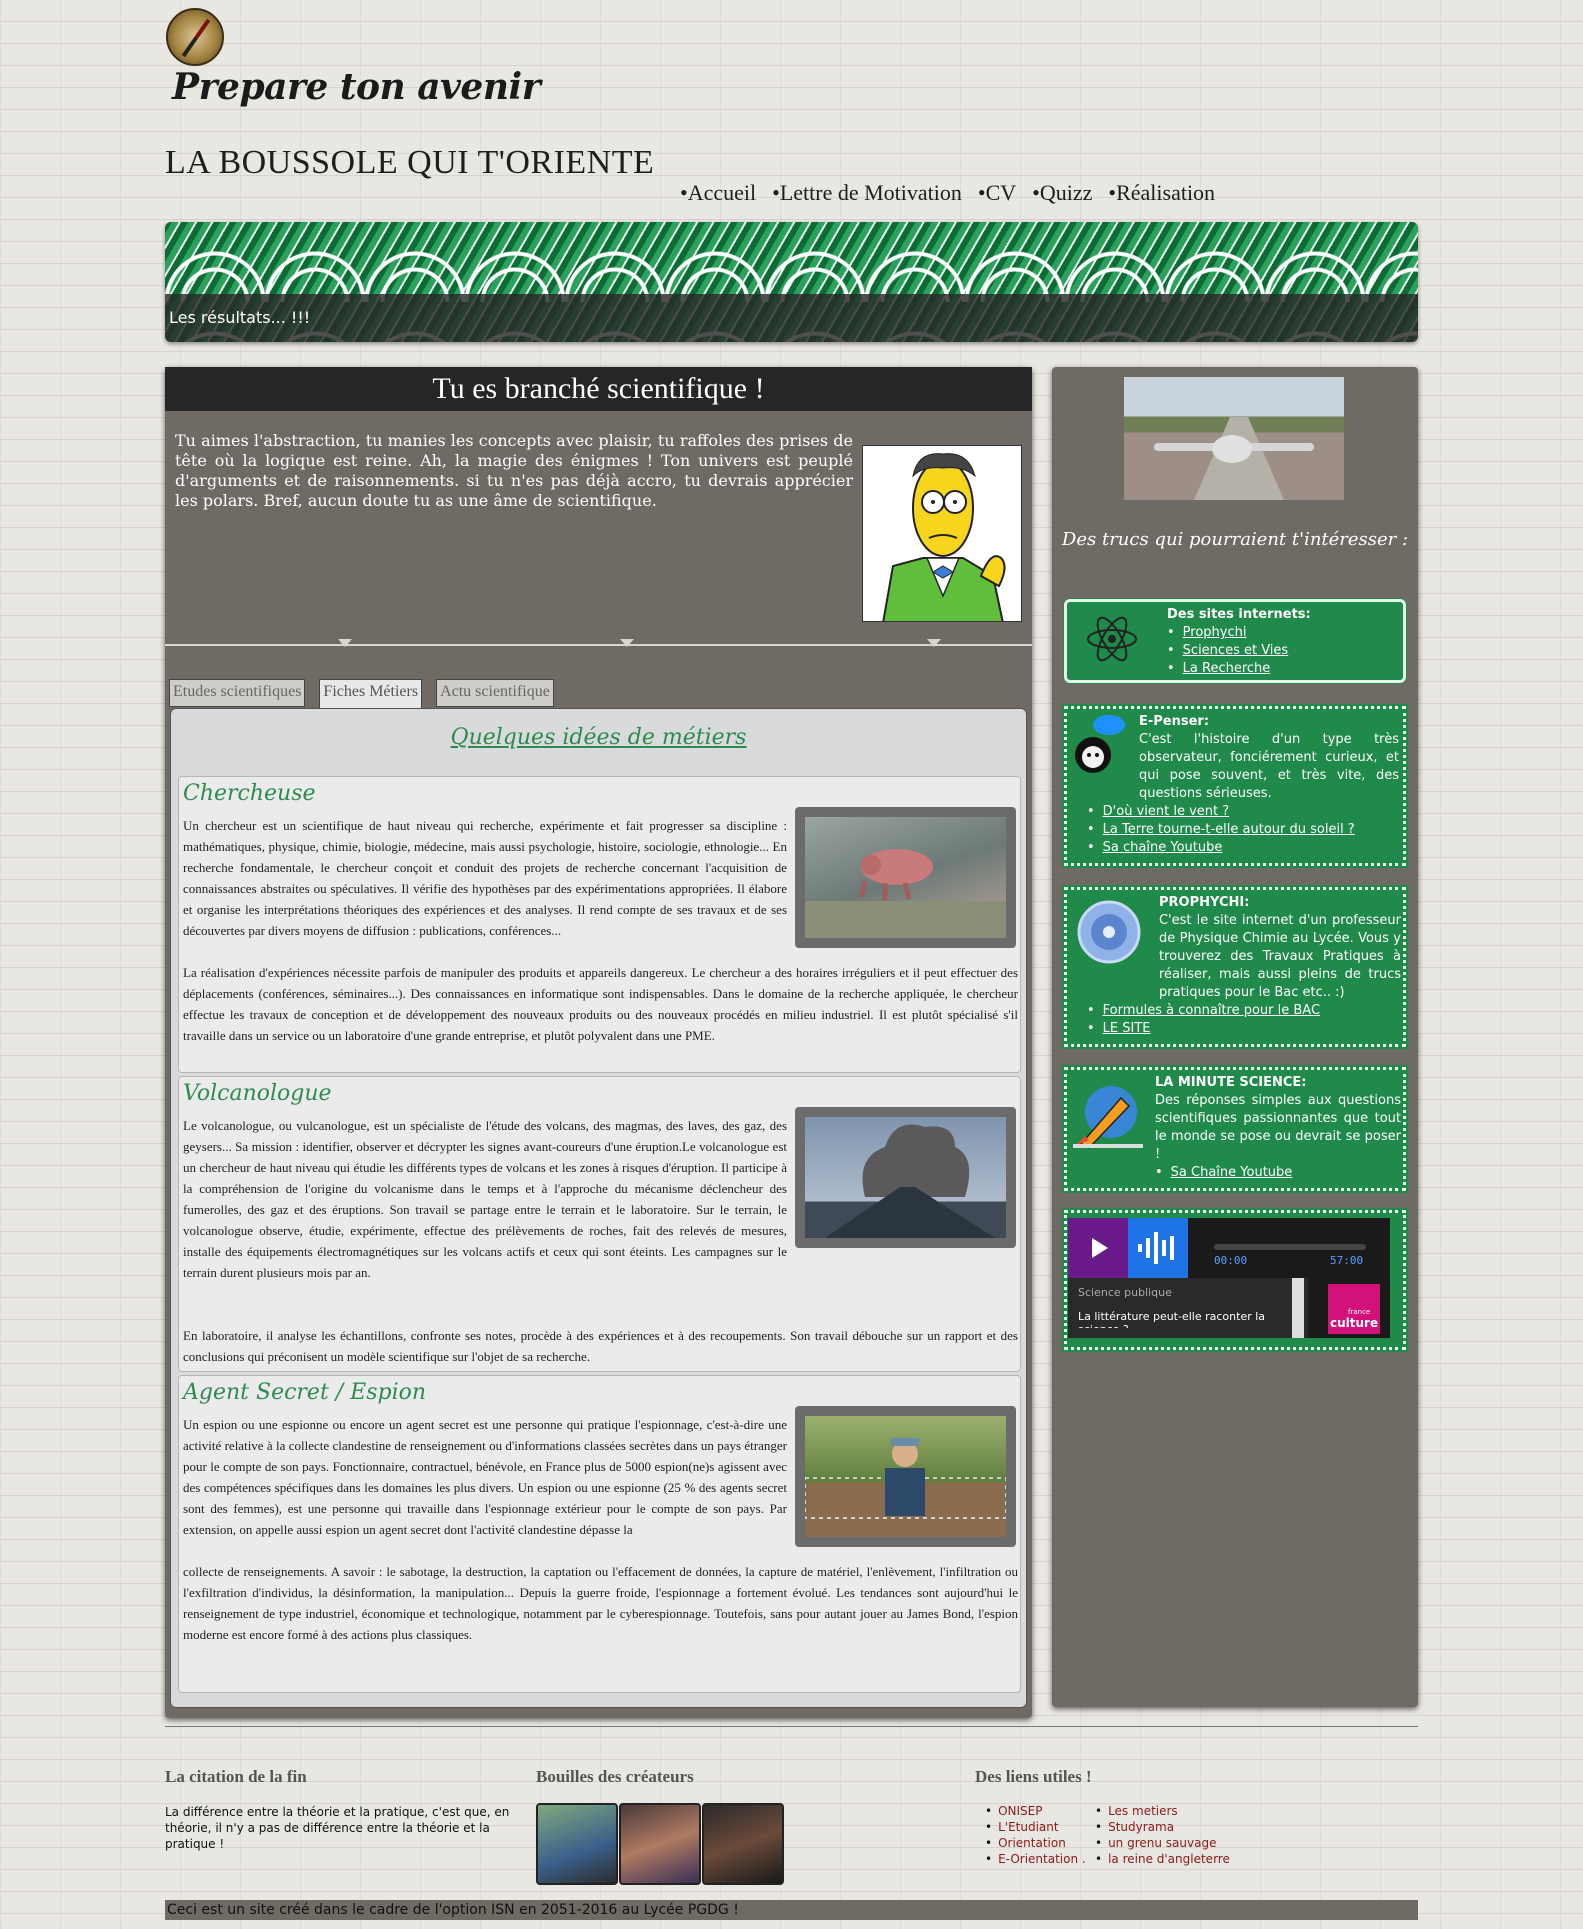 Image resolution: width=1583 pixels, height=1929 pixels. What do you see at coordinates (598, 737) in the screenshot?
I see `content-title: Quelques idées de métiers` at bounding box center [598, 737].